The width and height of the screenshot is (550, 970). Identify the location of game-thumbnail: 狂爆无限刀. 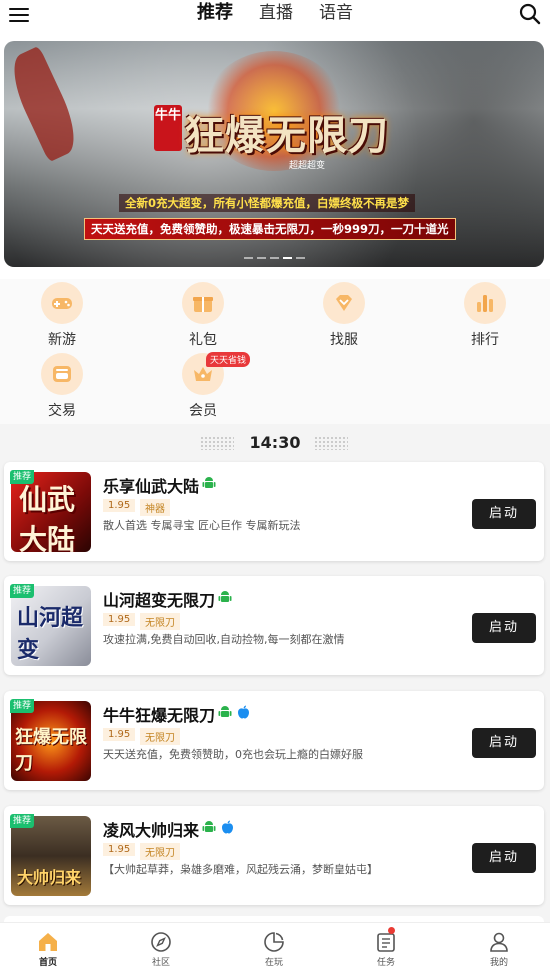
(51, 741).